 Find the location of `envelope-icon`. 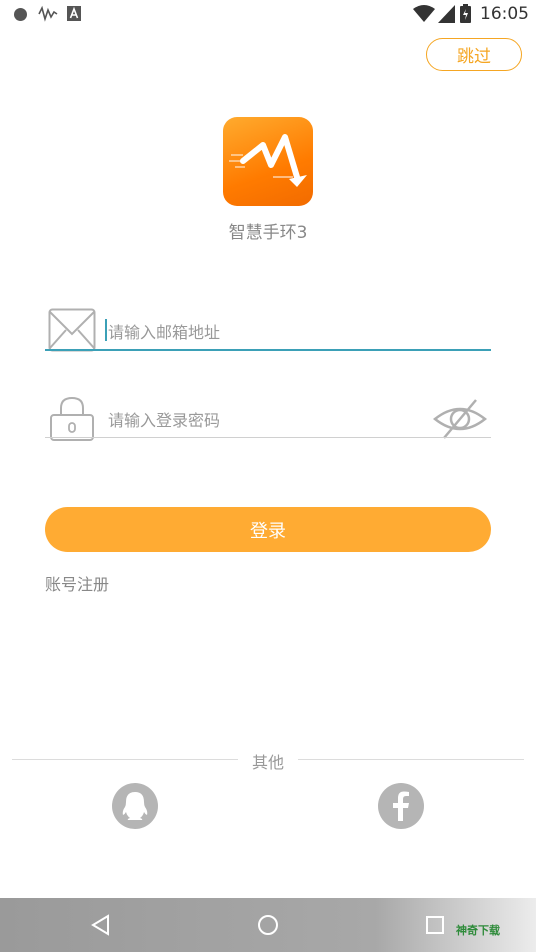

envelope-icon is located at coordinates (72, 330).